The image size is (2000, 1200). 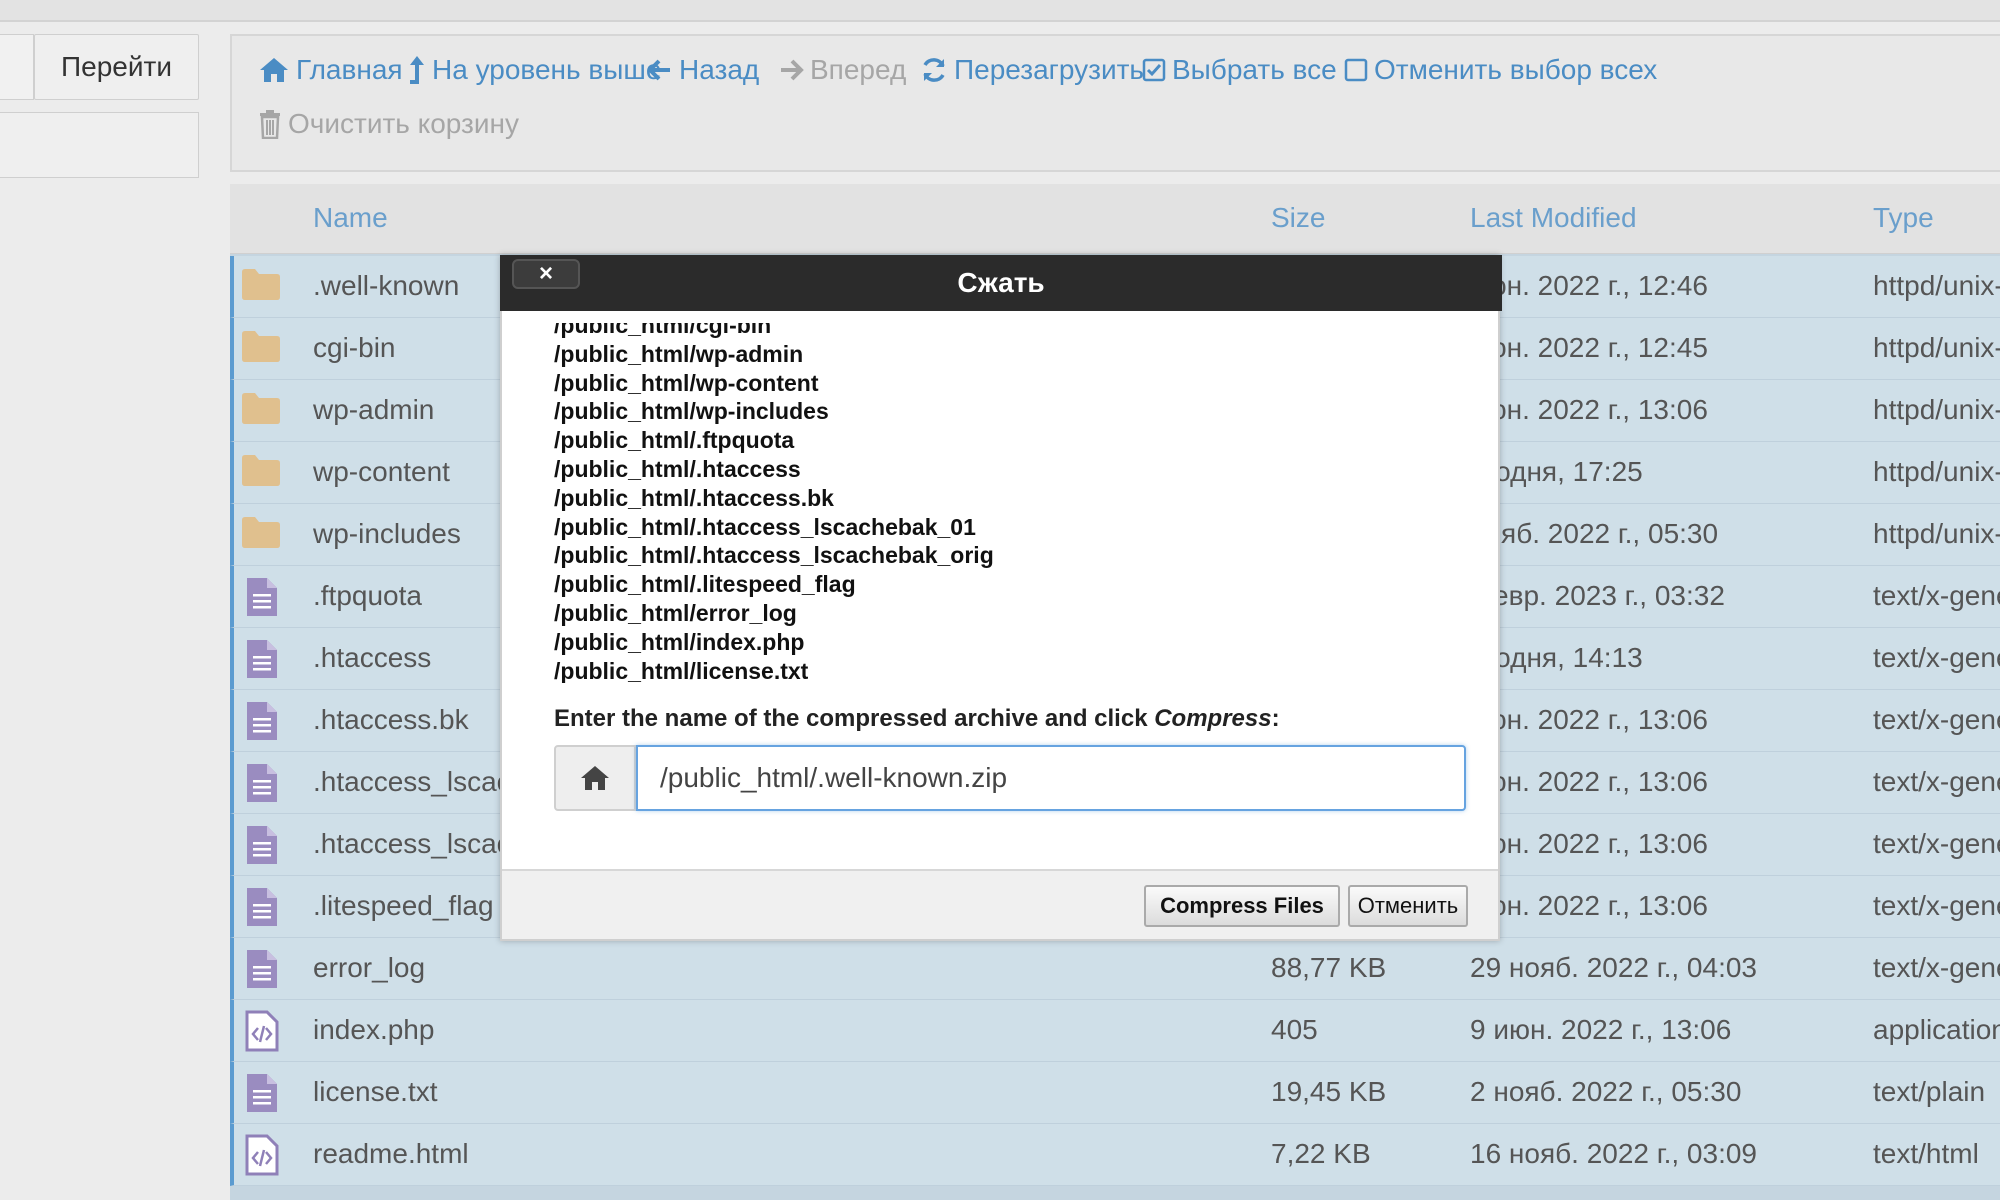 What do you see at coordinates (1049, 69) in the screenshot?
I see `reload-label: Перезагрузить` at bounding box center [1049, 69].